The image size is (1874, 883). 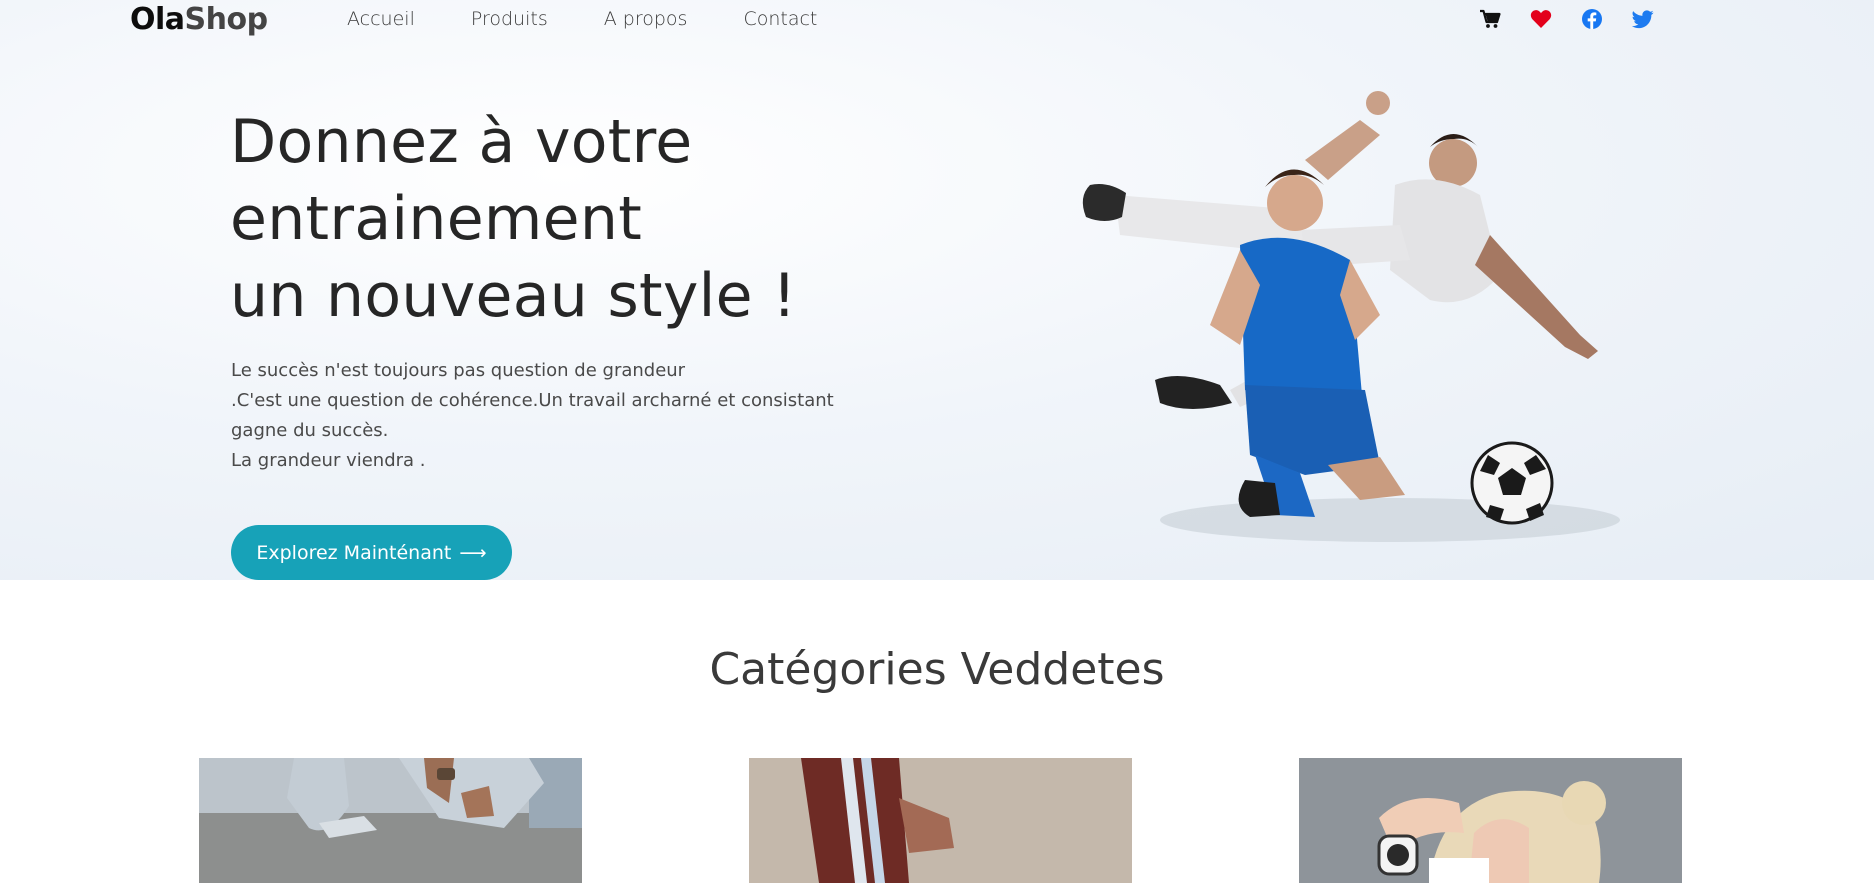 What do you see at coordinates (310, 430) in the screenshot?
I see `hero-text-line: gagne du succès.` at bounding box center [310, 430].